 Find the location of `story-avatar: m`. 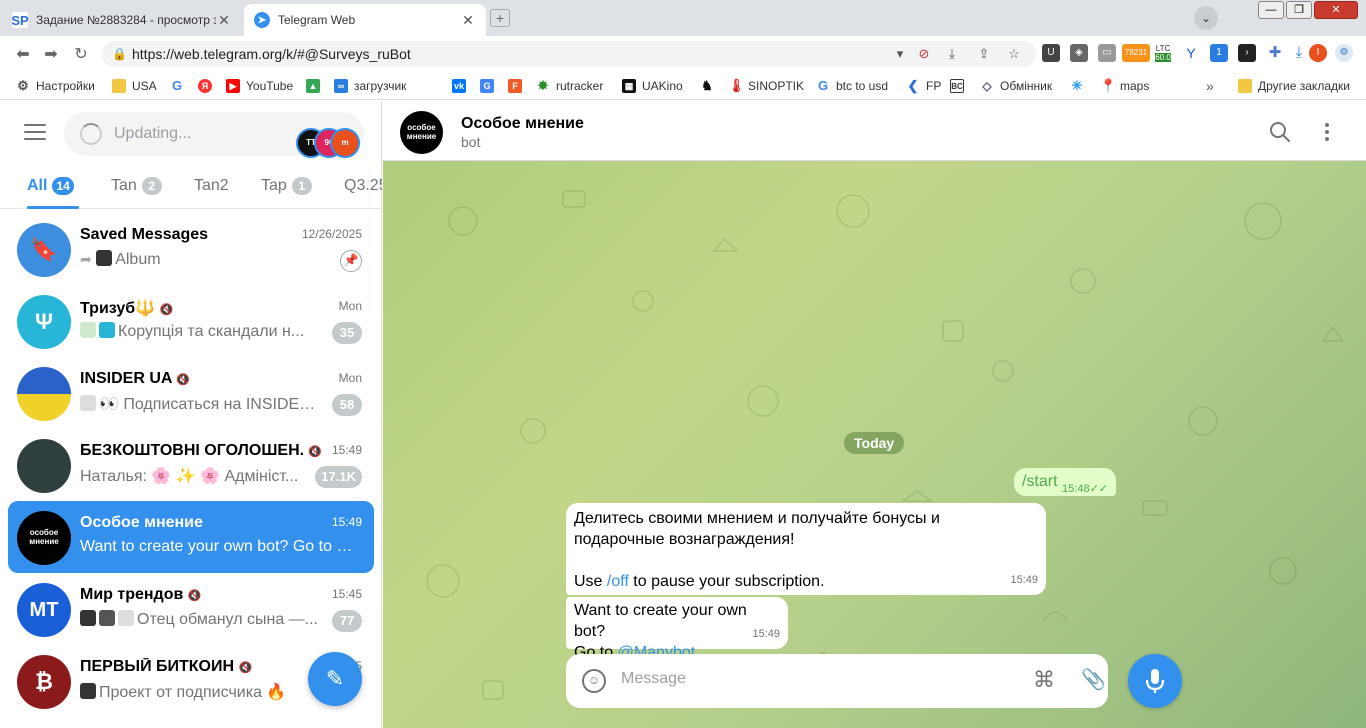

story-avatar: m is located at coordinates (345, 143).